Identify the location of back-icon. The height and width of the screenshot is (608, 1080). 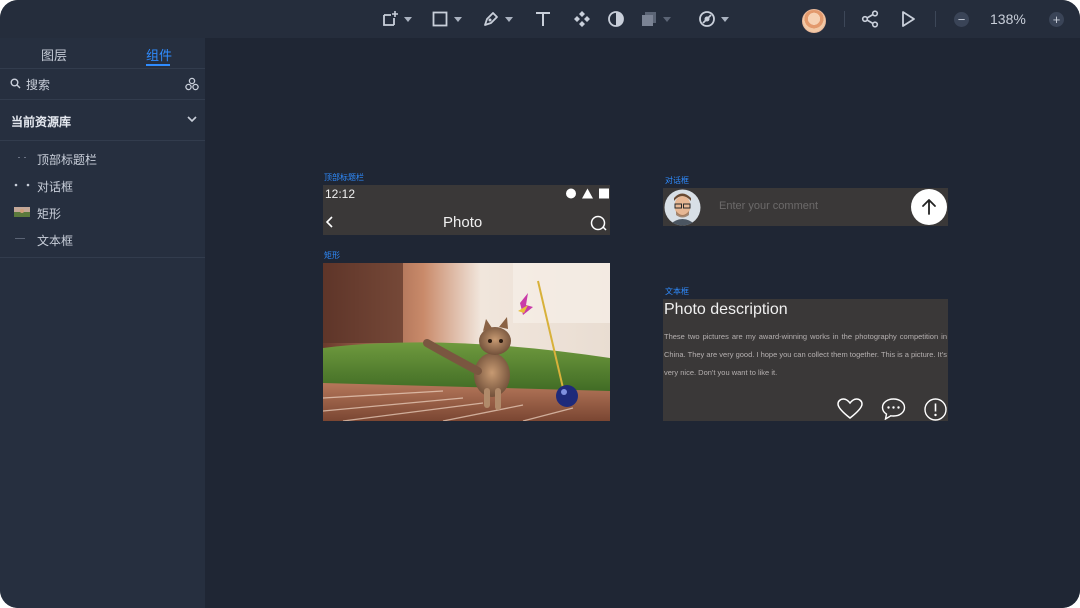
(330, 222).